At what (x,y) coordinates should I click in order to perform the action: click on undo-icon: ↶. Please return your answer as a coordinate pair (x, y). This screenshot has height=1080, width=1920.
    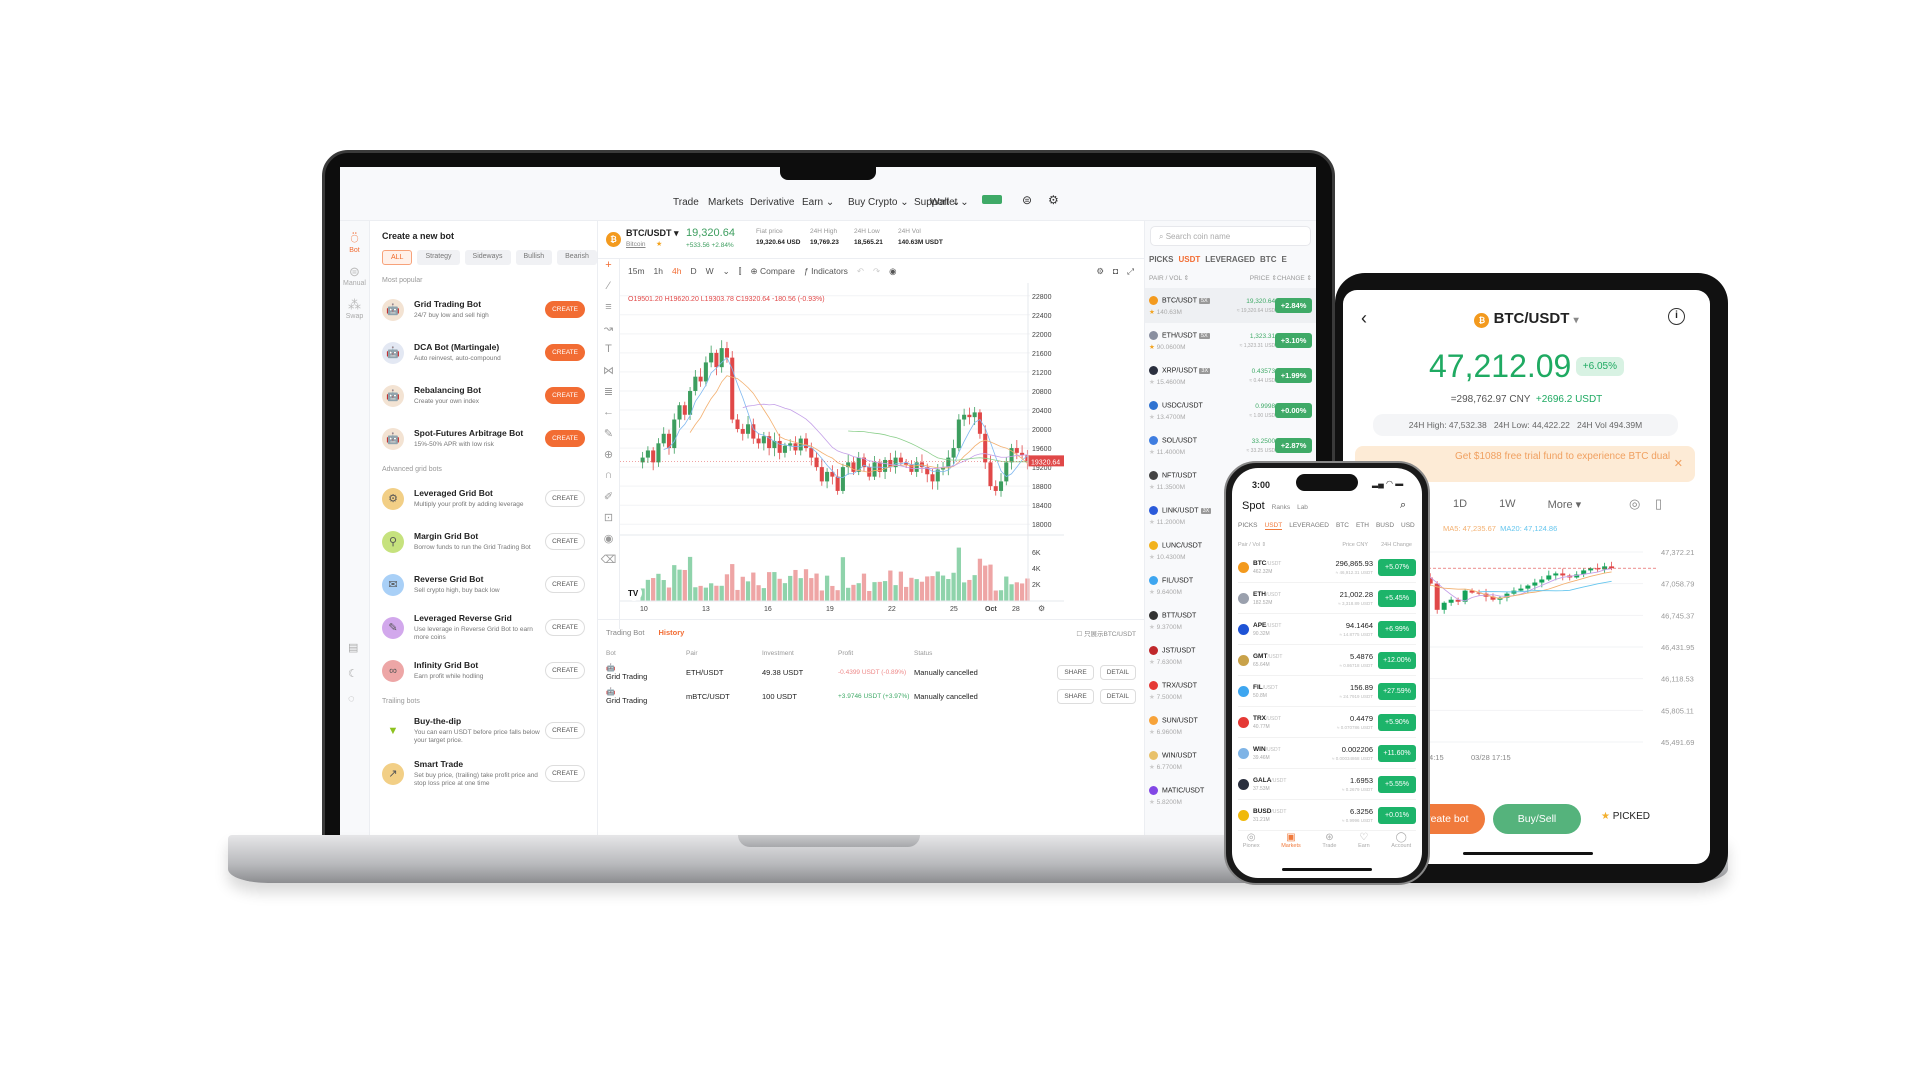
    Looking at the image, I should click on (860, 271).